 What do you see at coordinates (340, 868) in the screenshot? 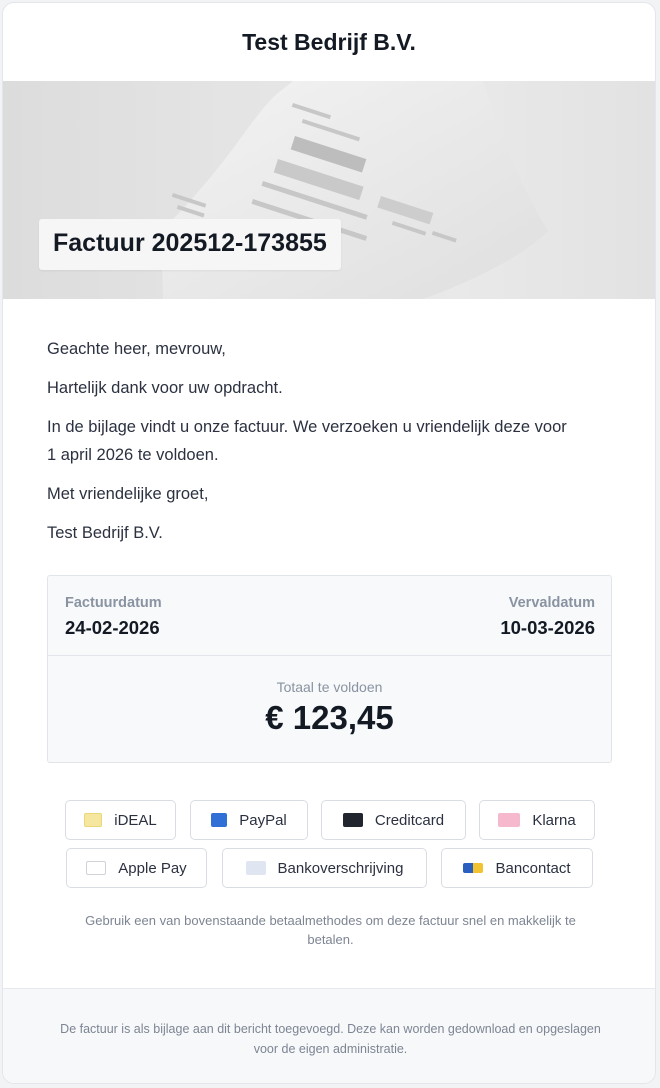
I see `pay-bank-transfer-label: Bankoverschrijving` at bounding box center [340, 868].